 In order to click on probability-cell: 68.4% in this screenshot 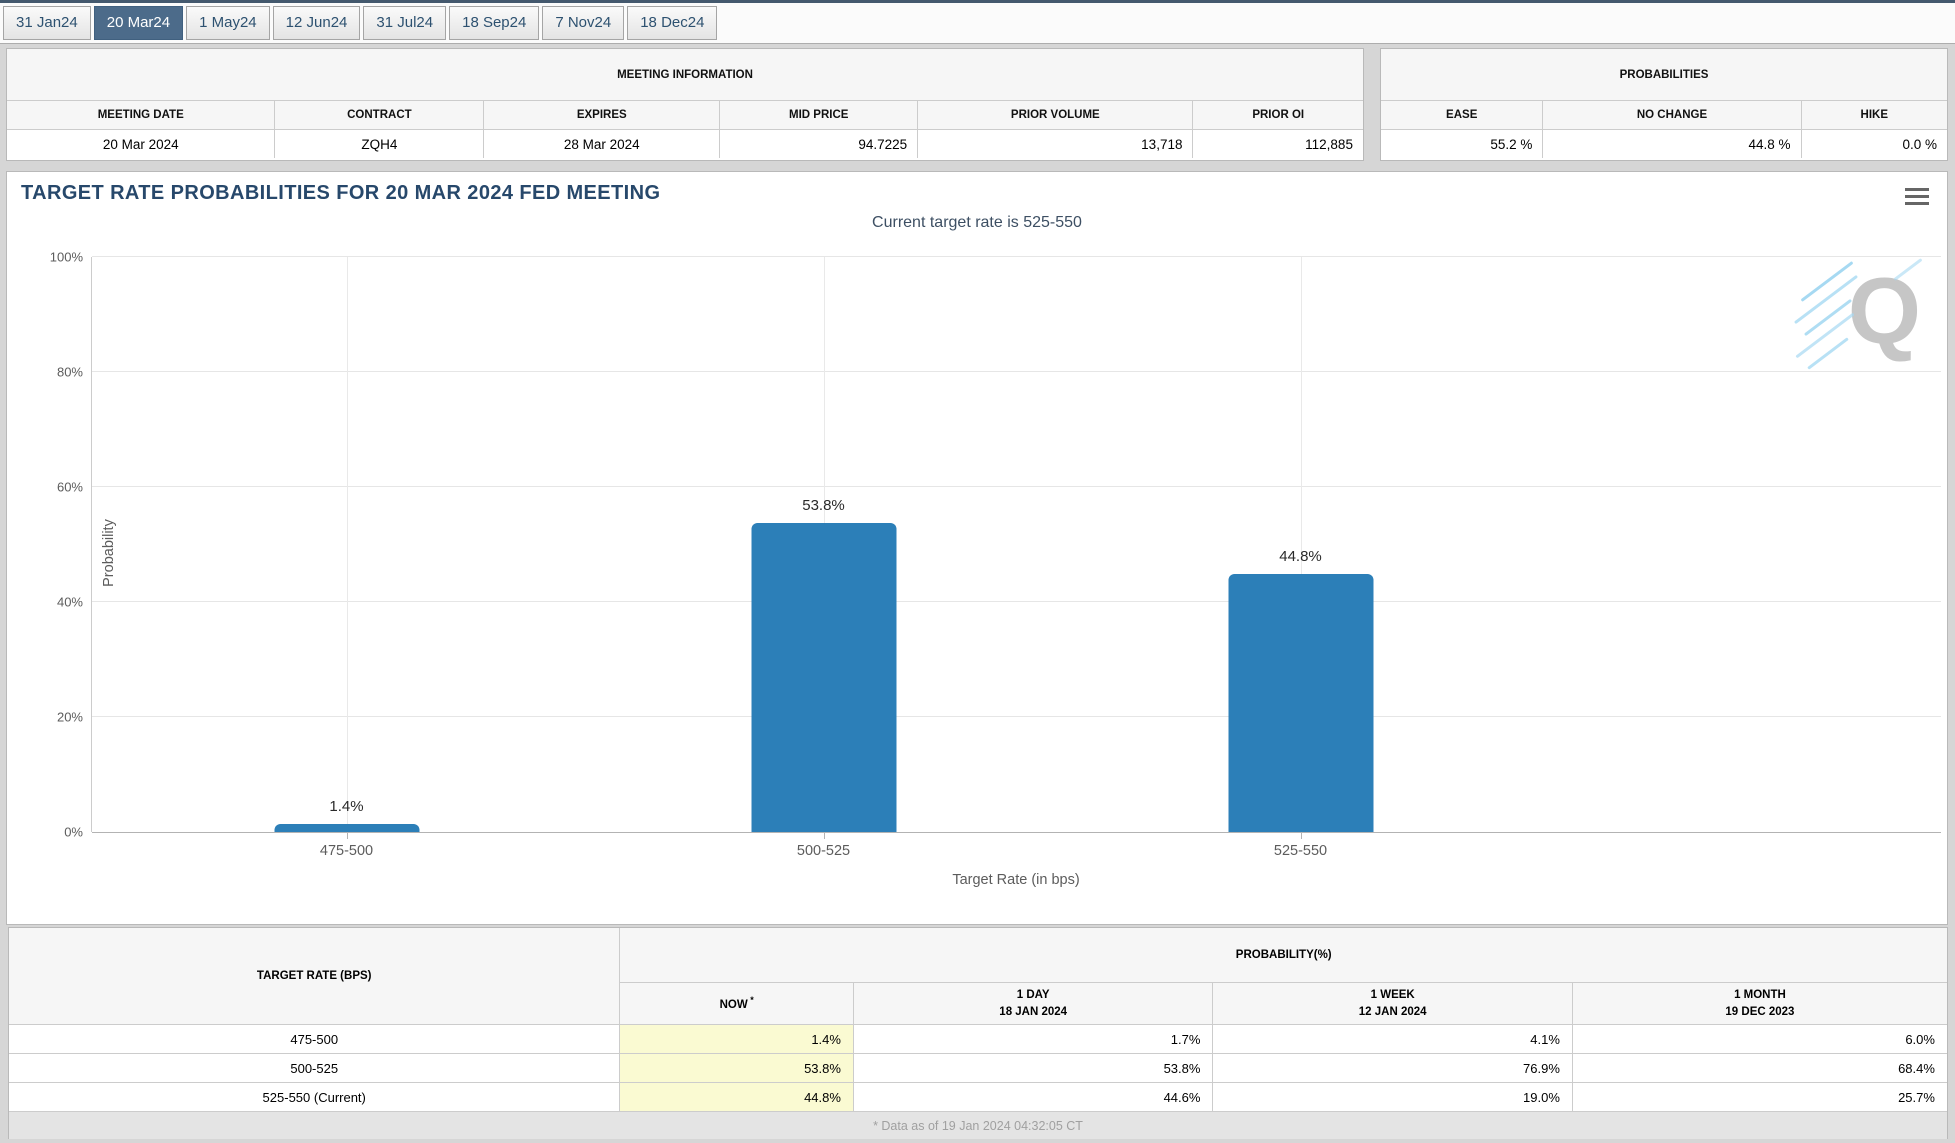, I will do `click(1916, 1068)`.